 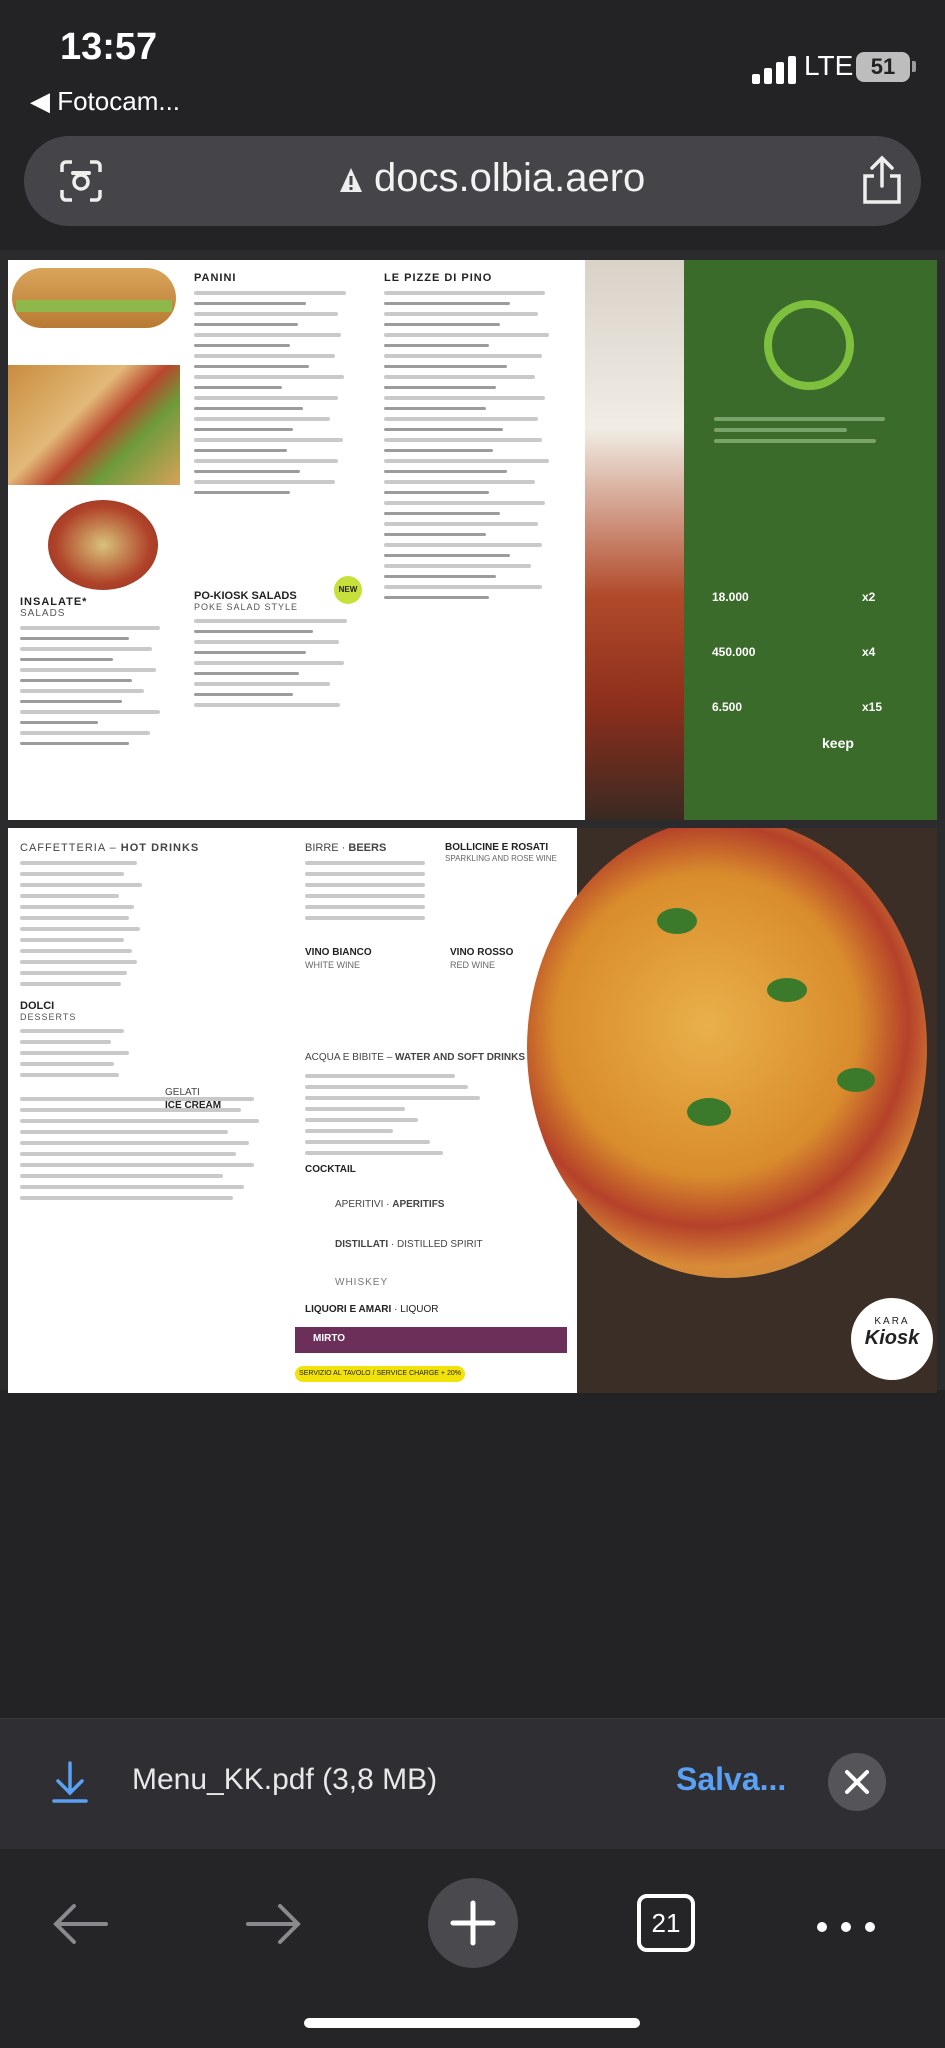 What do you see at coordinates (727, 707) in the screenshot?
I see `stat-3: 6.500` at bounding box center [727, 707].